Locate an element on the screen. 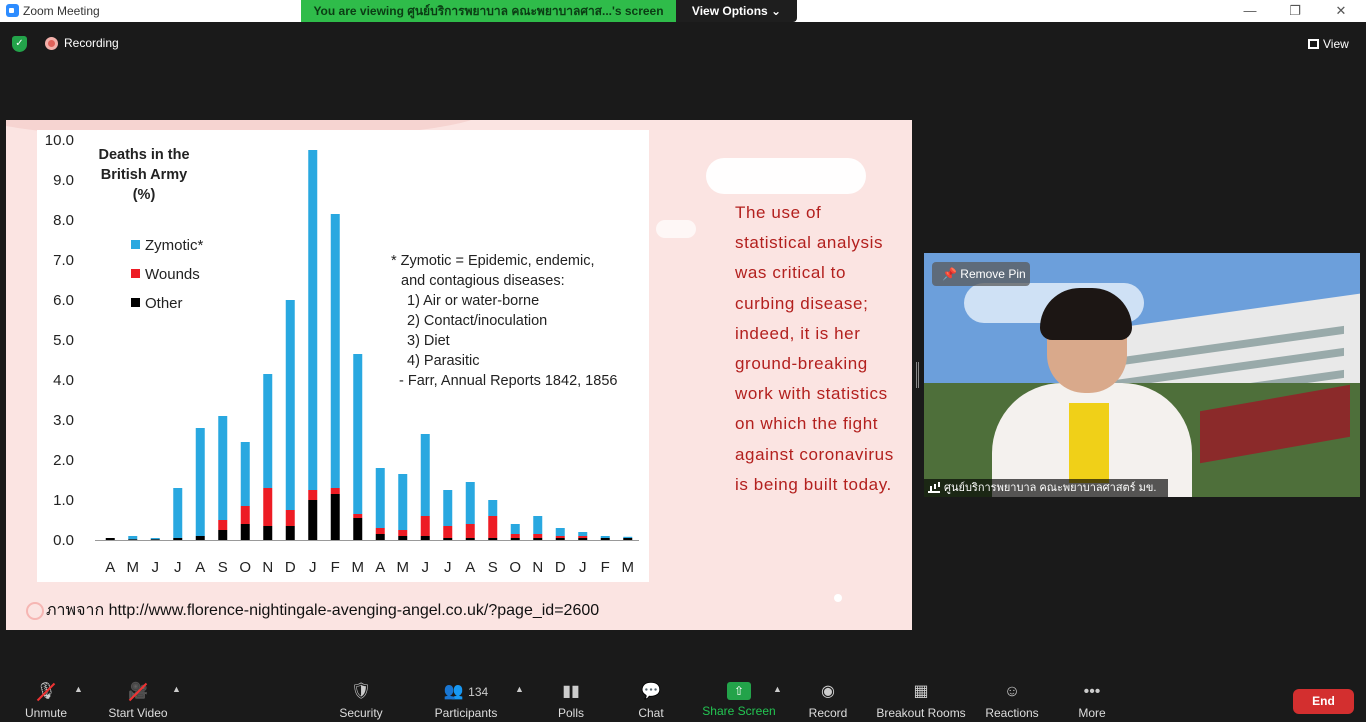 This screenshot has height=722, width=1366. record-label: Record is located at coordinates (828, 713).